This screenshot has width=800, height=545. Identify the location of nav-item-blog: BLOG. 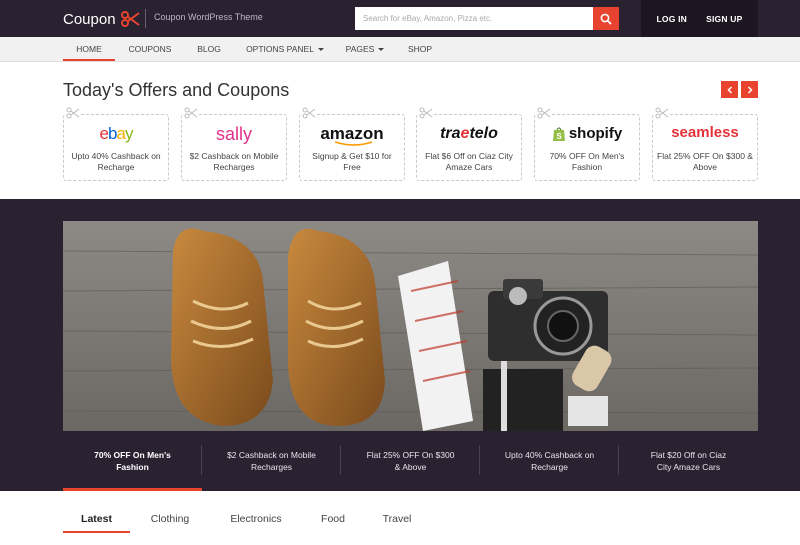
(209, 49).